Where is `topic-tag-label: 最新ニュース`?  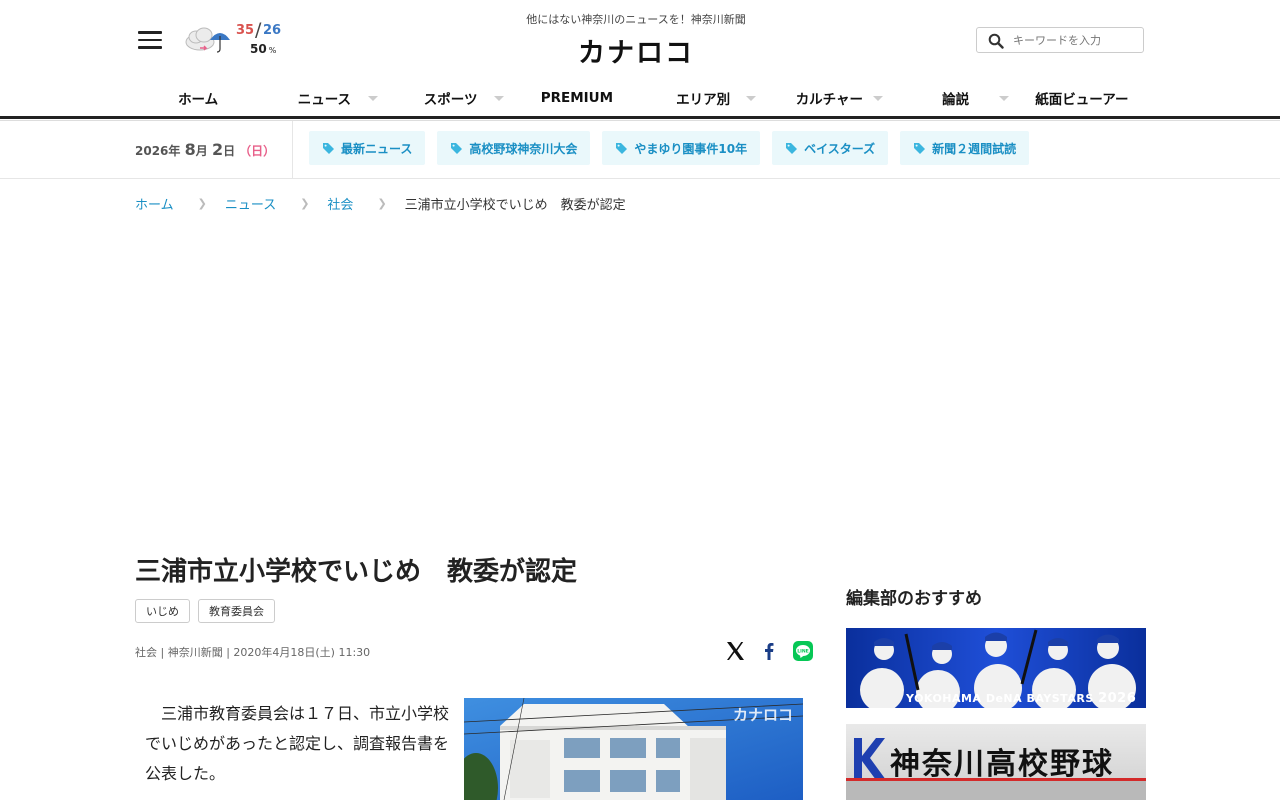 topic-tag-label: 最新ニュース is located at coordinates (377, 148).